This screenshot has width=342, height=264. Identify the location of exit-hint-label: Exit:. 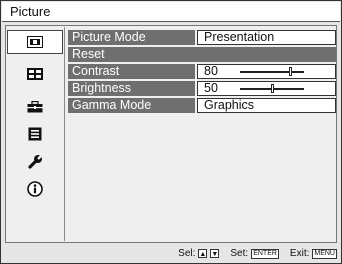
(299, 253).